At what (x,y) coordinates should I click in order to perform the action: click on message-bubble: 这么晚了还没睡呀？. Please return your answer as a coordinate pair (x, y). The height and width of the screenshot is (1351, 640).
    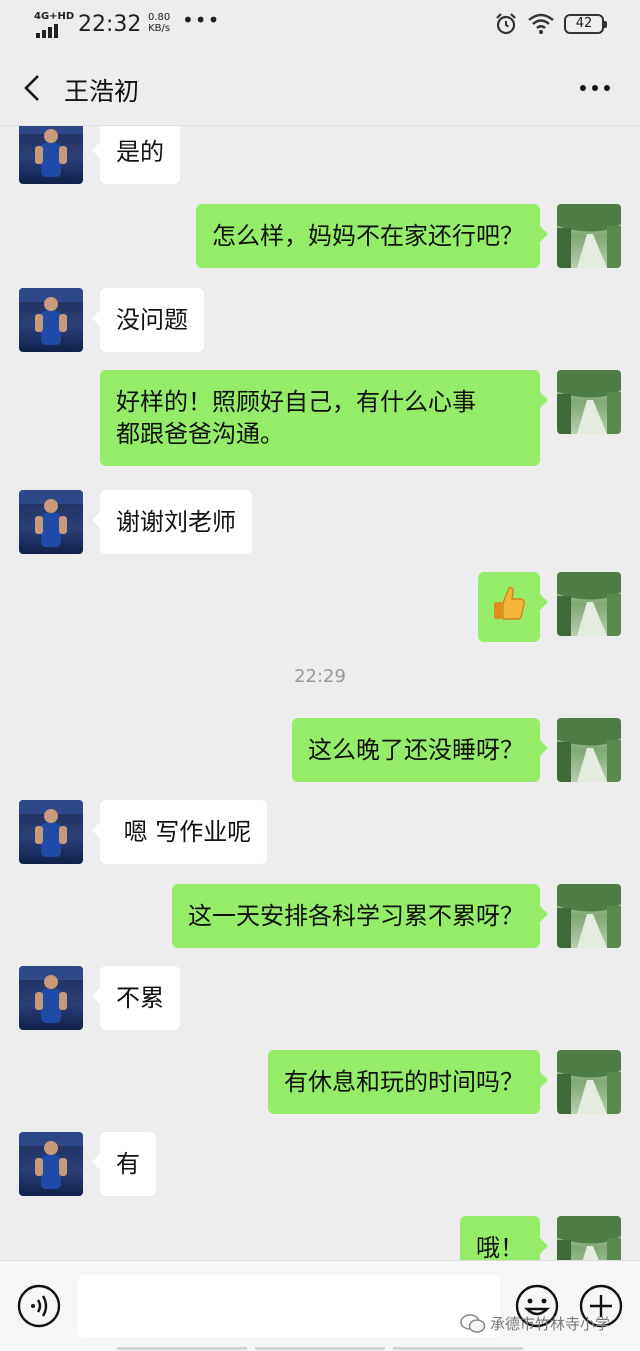
    Looking at the image, I should click on (420, 750).